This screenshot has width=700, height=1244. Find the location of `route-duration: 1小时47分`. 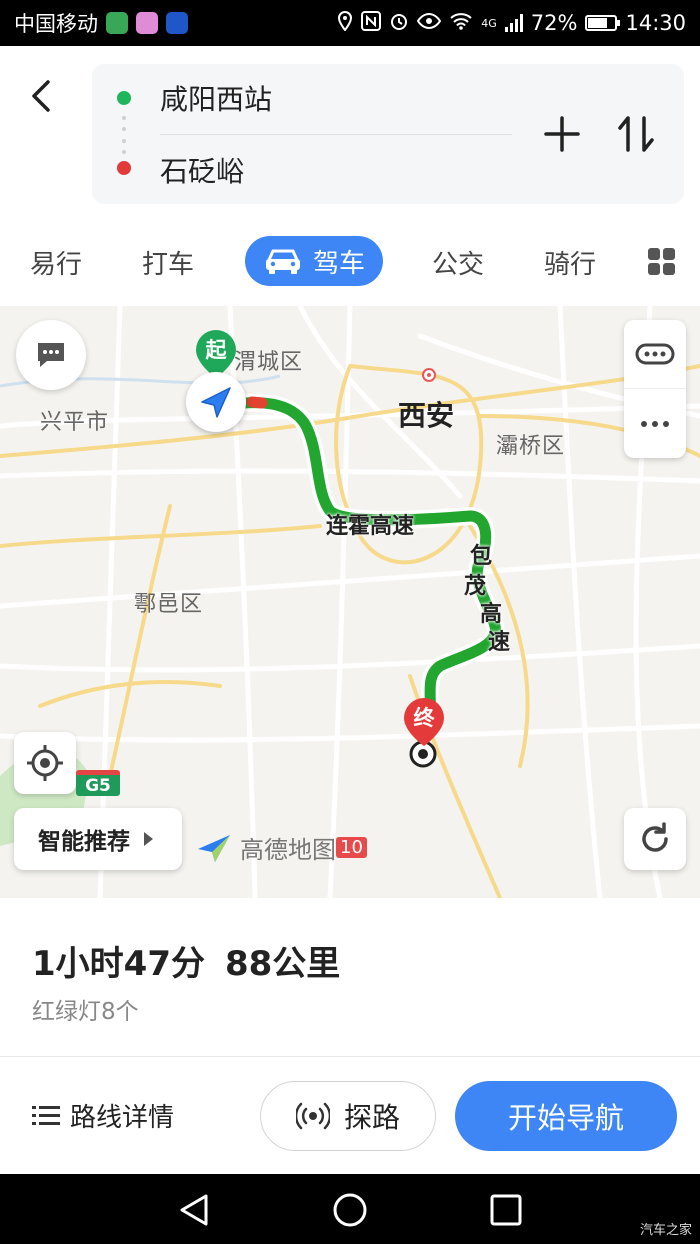

route-duration: 1小时47分 is located at coordinates (118, 964).